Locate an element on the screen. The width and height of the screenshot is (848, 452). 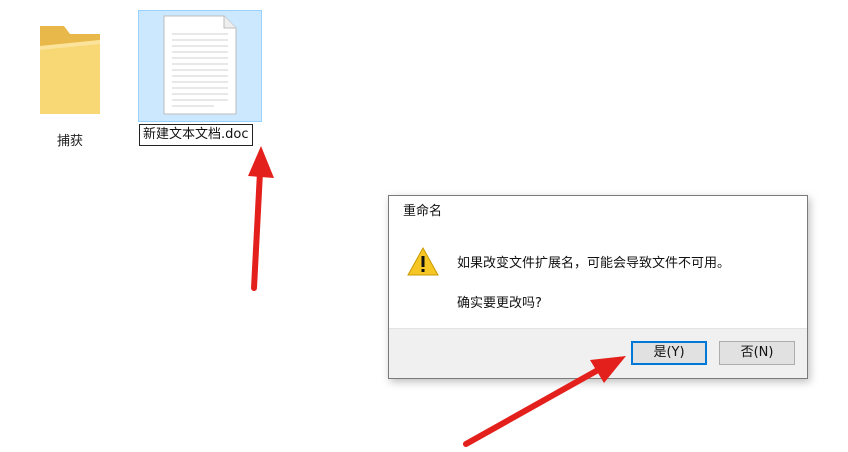
arrow-to-yes-button is located at coordinates (544, 401).